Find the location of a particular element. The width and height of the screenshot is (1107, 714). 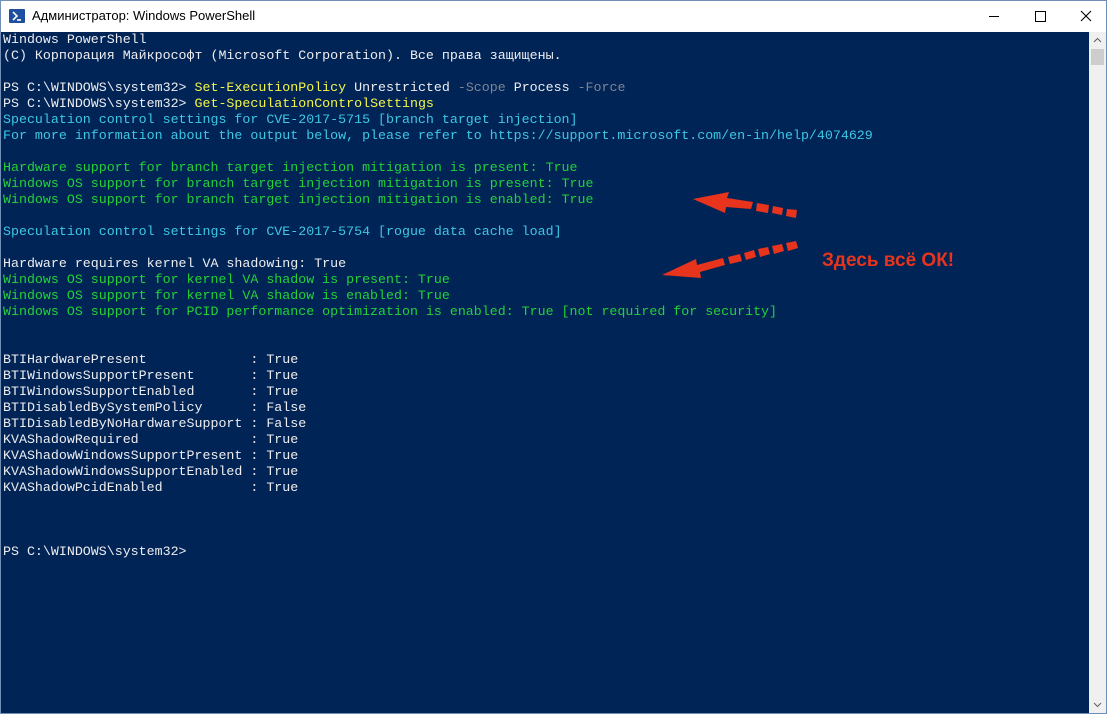

console-text: Windows PowerShell is located at coordinates (75, 39).